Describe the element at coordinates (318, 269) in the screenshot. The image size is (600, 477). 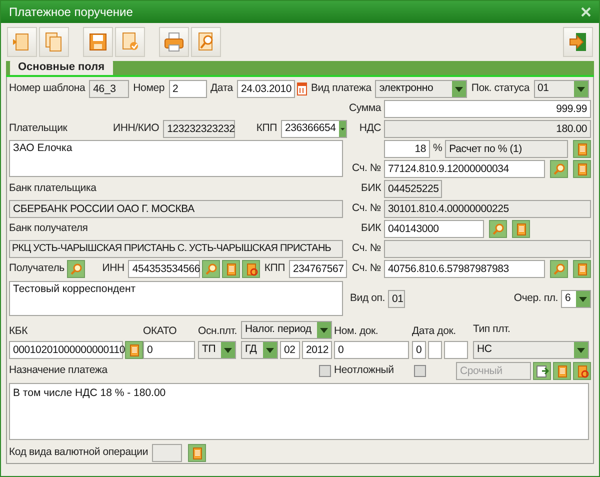
I see `text-field: 234767567` at that location.